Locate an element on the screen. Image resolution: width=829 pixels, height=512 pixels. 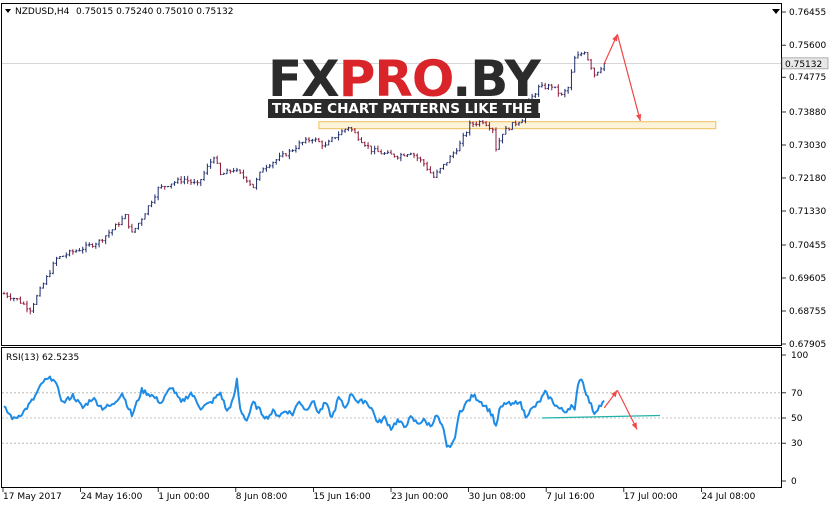
price-tick-label: 0.75600 is located at coordinates (807, 46).